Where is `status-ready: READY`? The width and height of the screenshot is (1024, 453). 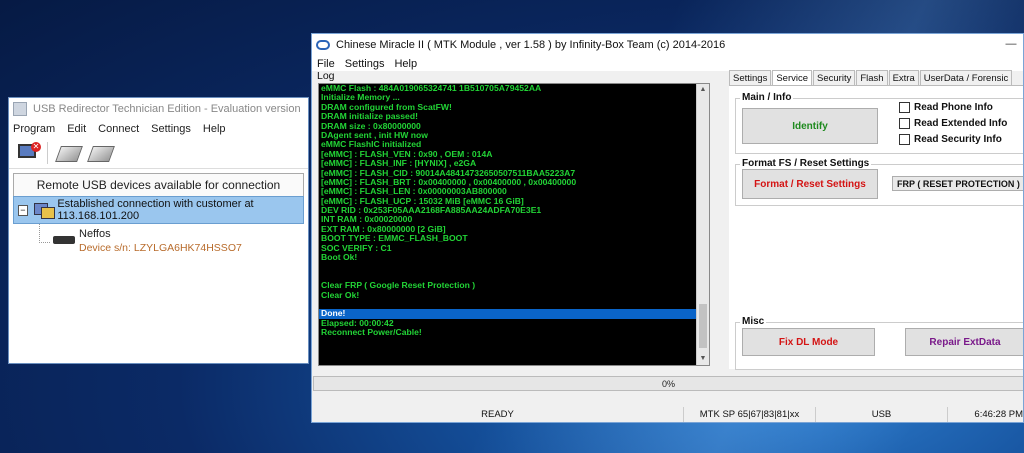
status-ready: READY is located at coordinates (498, 414).